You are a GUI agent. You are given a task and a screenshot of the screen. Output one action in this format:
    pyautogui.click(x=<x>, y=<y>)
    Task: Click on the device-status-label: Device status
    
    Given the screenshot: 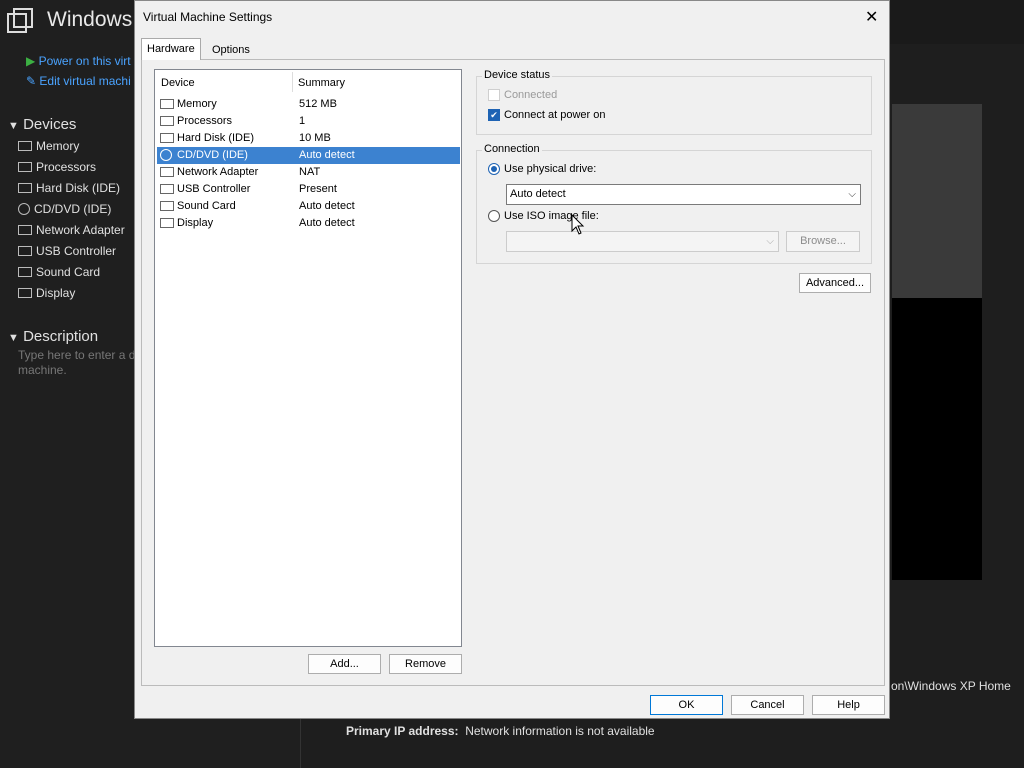 What is the action you would take?
    pyautogui.click(x=517, y=75)
    